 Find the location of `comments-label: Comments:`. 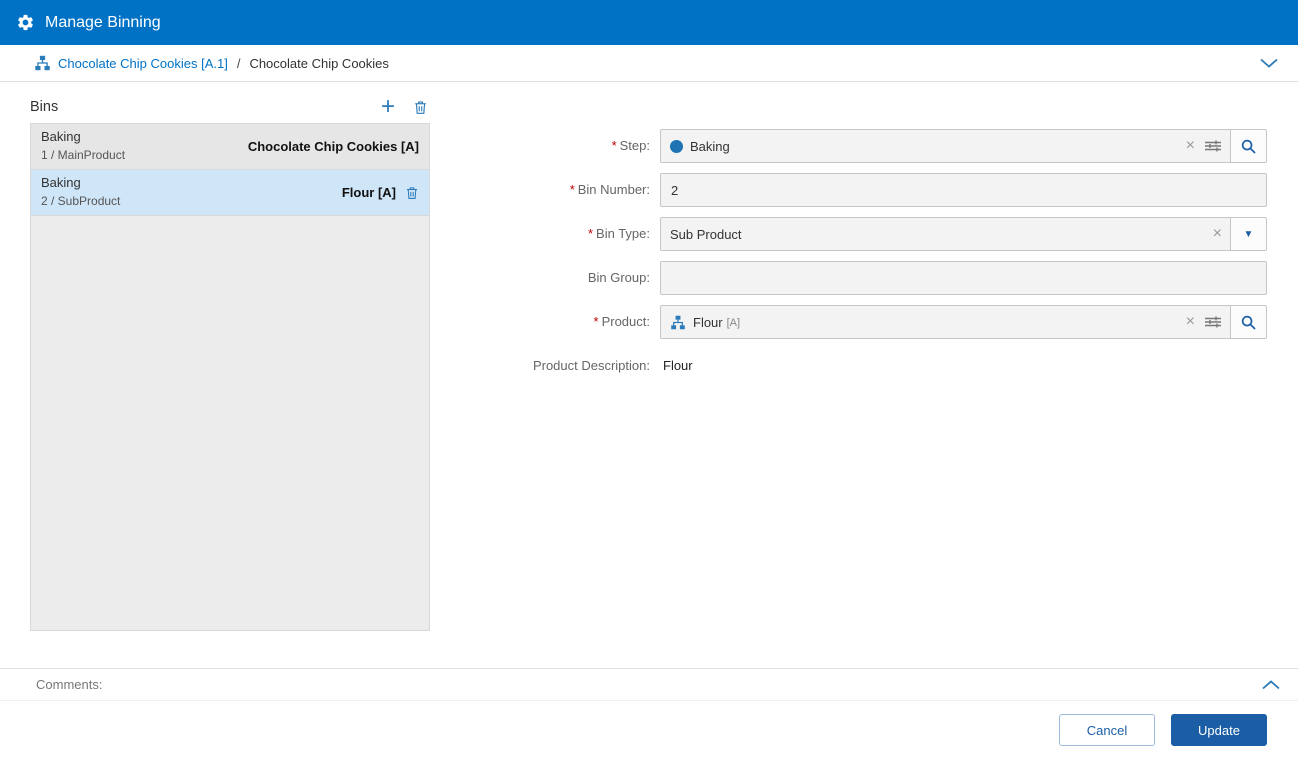

comments-label: Comments: is located at coordinates (69, 684).